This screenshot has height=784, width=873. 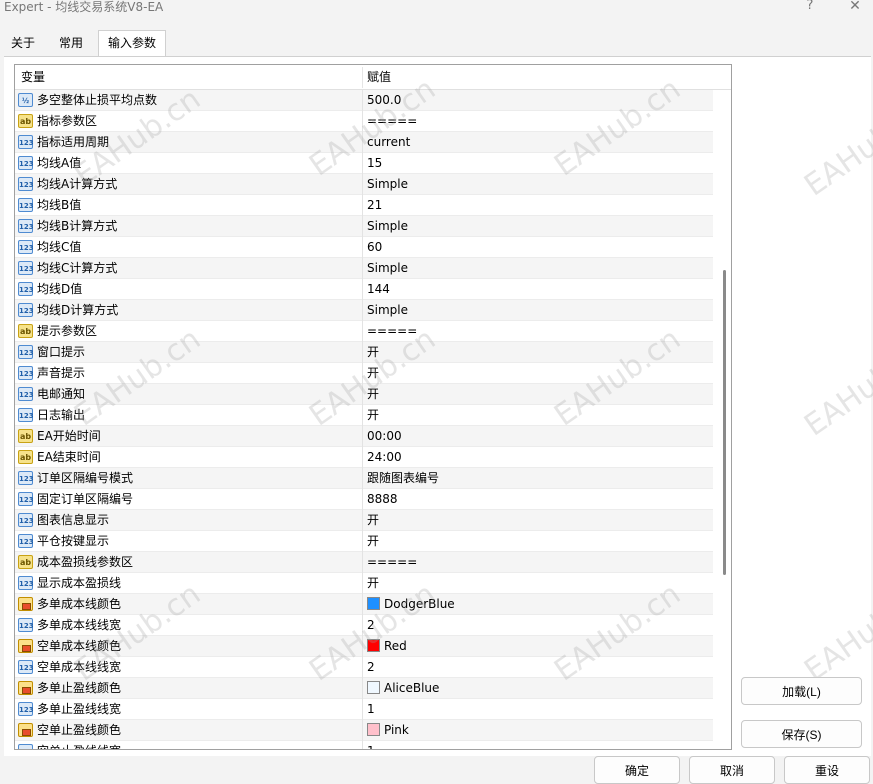 I want to click on parameter-name: 窗口提示, so click(x=61, y=352).